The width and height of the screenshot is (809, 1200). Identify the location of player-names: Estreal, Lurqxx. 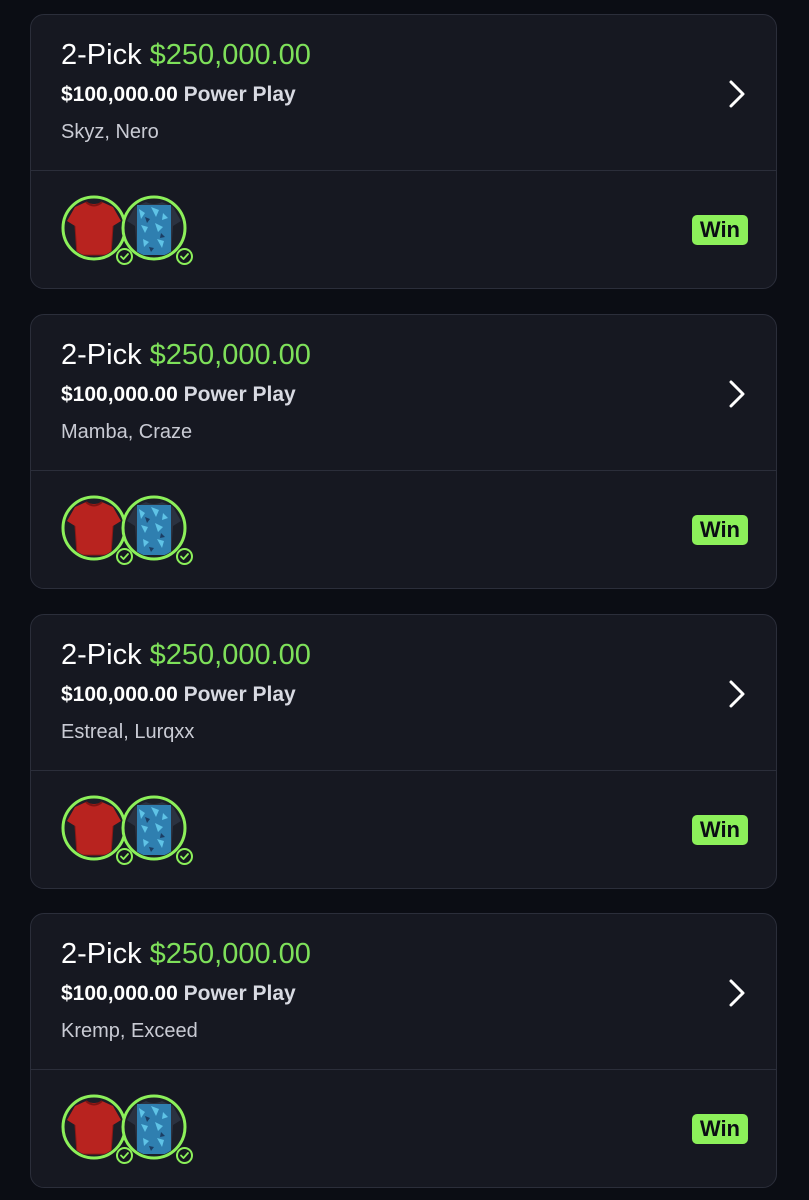
(128, 732).